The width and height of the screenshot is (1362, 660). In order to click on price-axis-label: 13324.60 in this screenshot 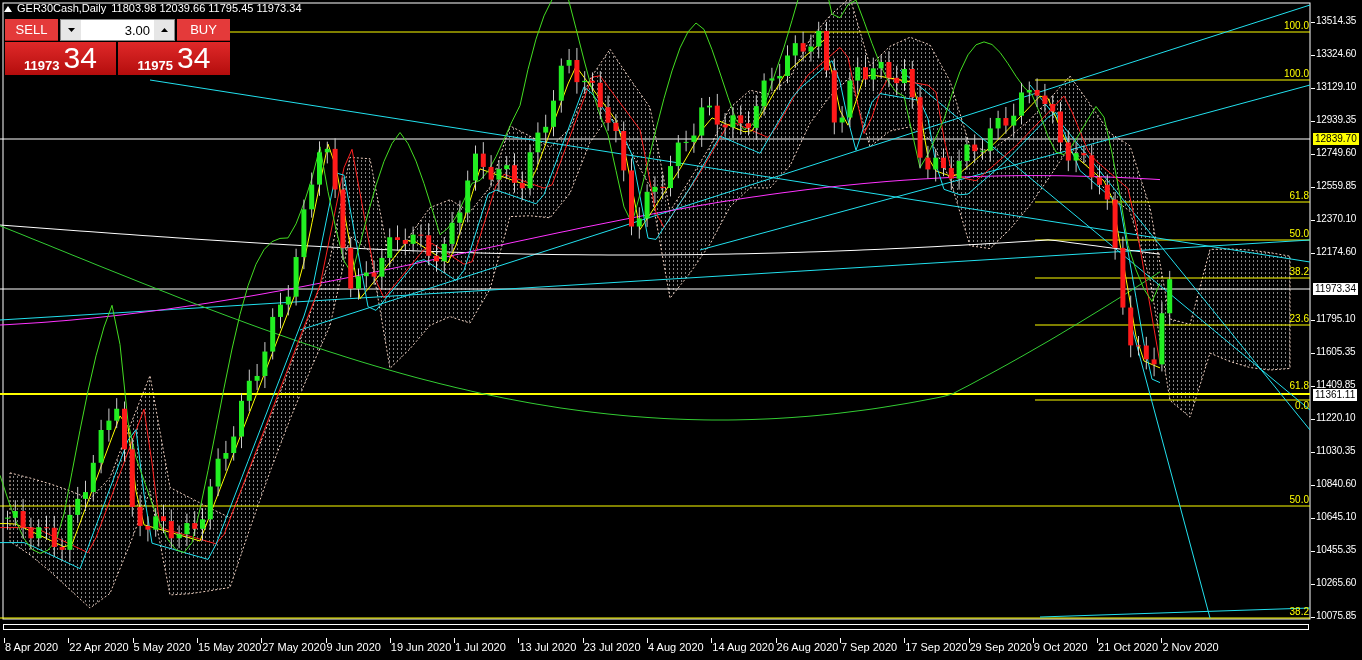, I will do `click(1336, 54)`.